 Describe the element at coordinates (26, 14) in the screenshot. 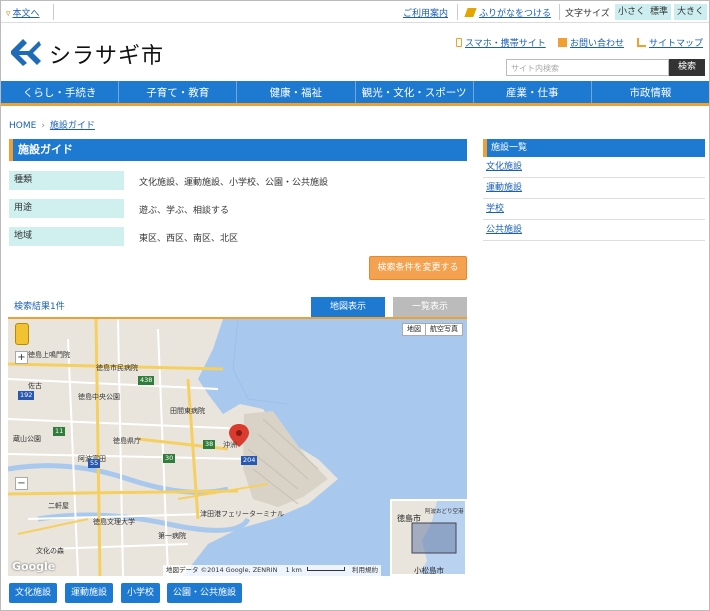

I see `skip-link-label: 本文へ` at that location.